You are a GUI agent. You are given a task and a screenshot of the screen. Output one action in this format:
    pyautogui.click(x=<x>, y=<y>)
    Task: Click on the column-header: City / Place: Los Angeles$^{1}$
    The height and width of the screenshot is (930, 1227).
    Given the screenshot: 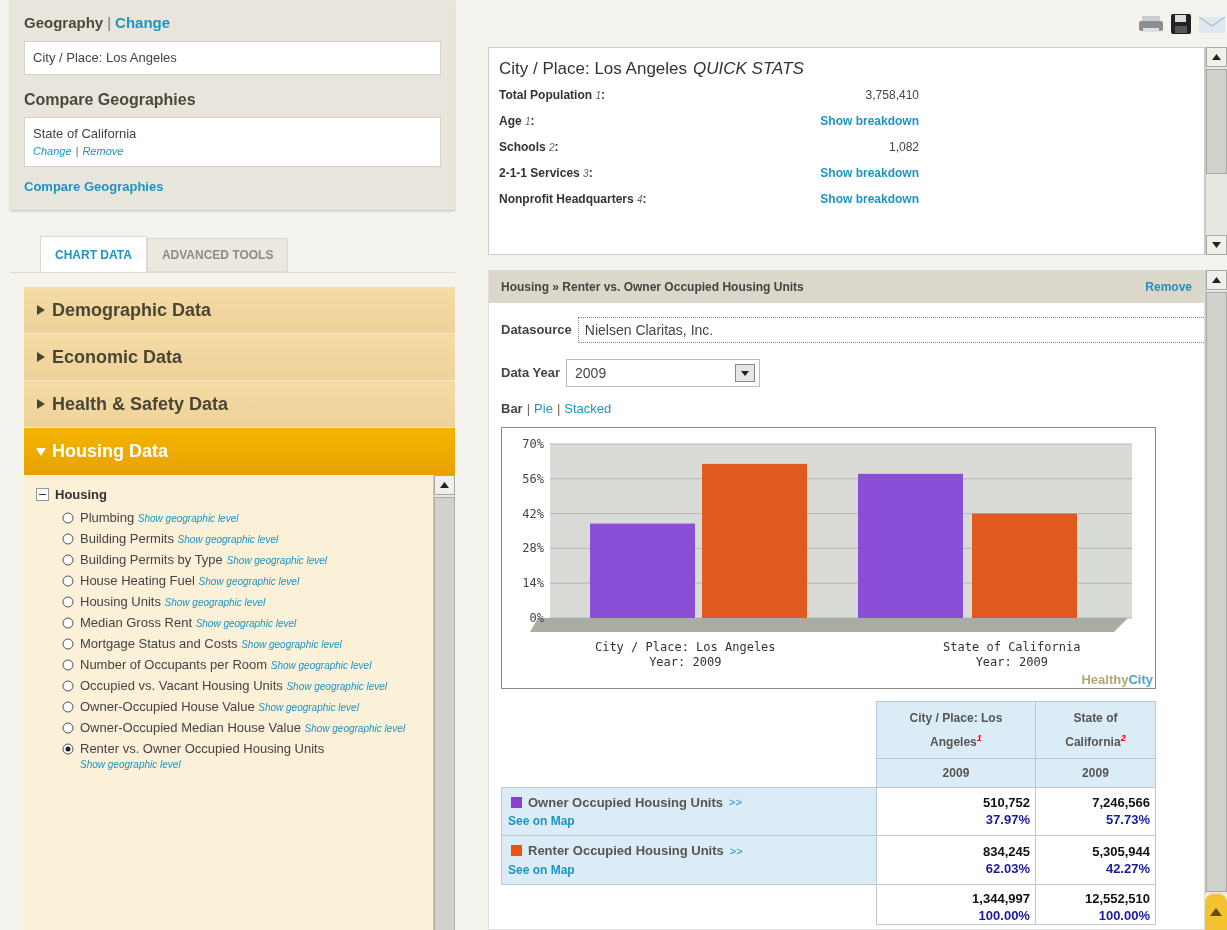 What is the action you would take?
    pyautogui.click(x=956, y=729)
    